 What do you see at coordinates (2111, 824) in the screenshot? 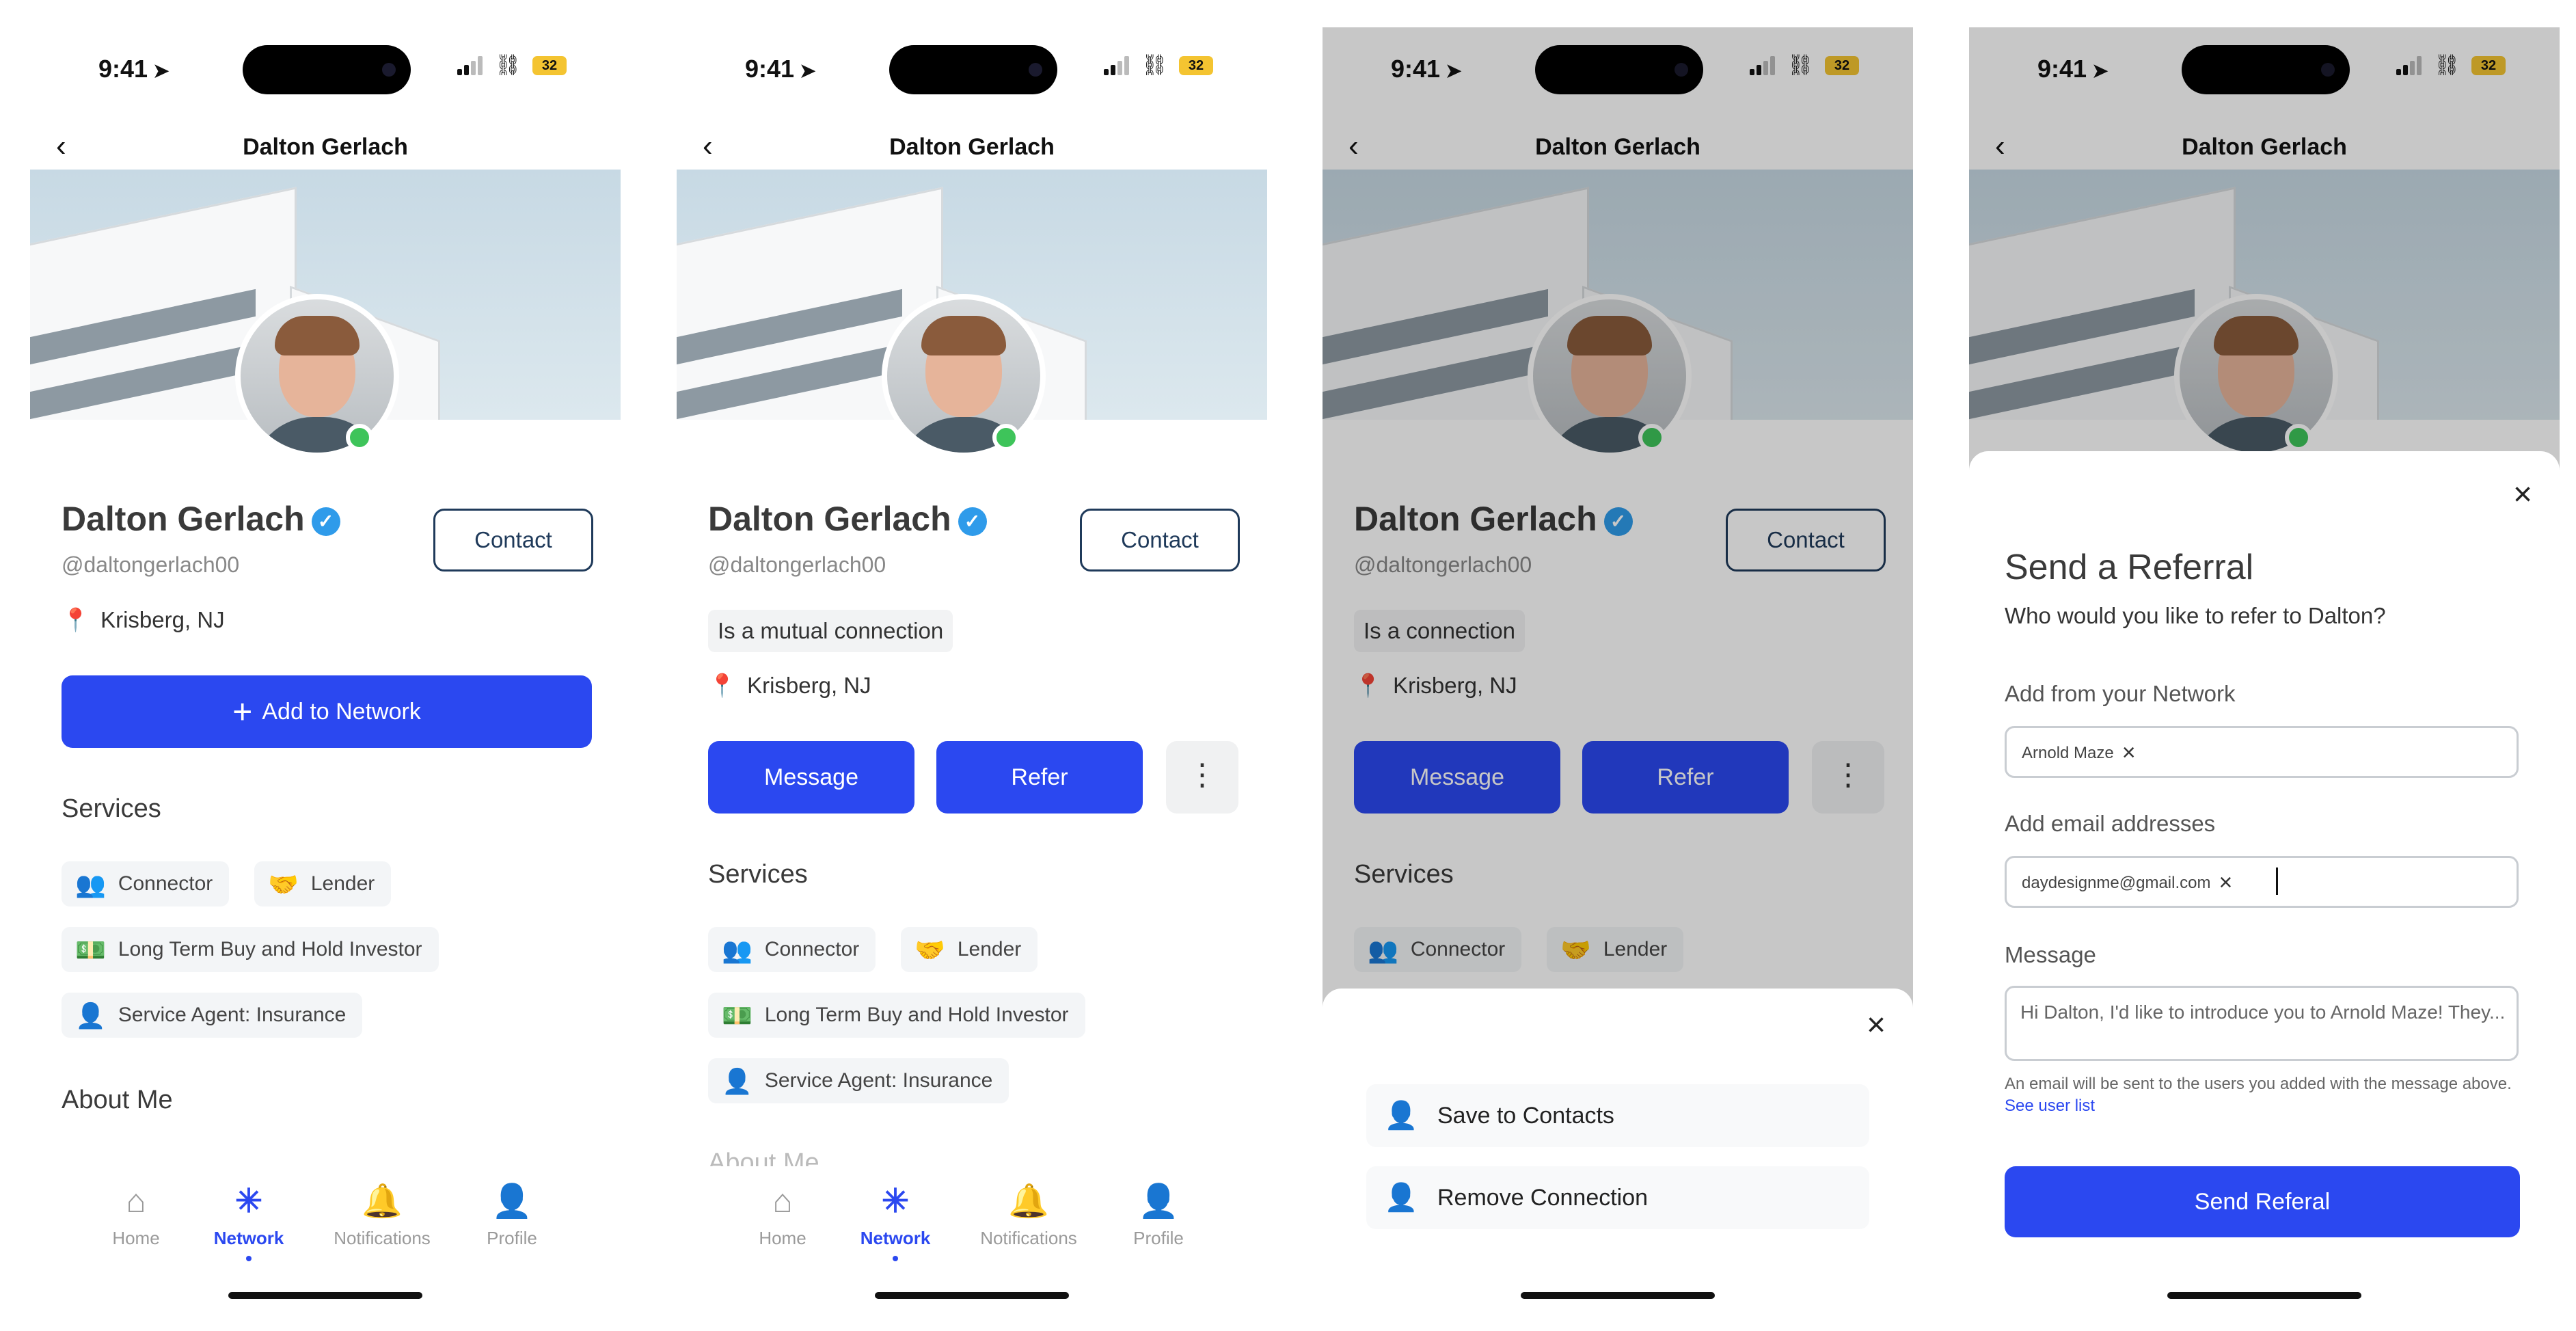
I see `email-label: Add email addresses` at bounding box center [2111, 824].